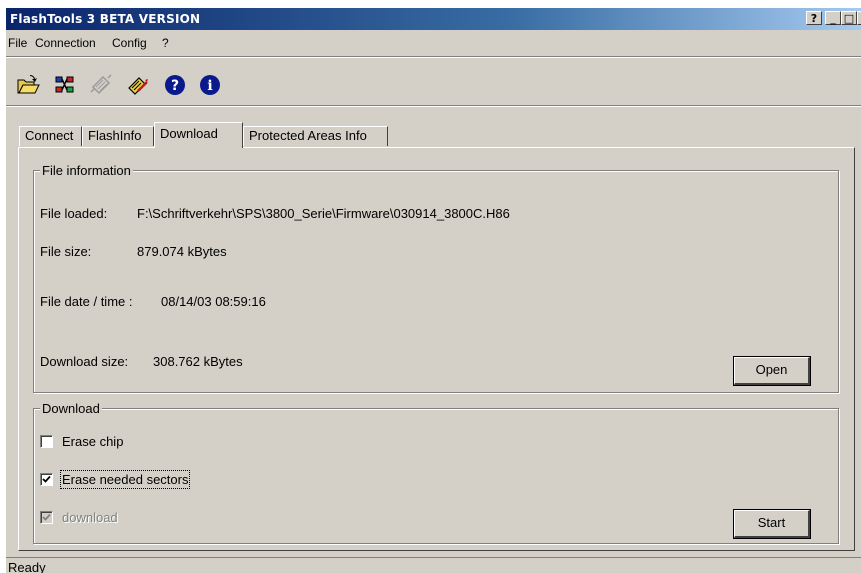  Describe the element at coordinates (17, 43) in the screenshot. I see `menu-file: File` at that location.